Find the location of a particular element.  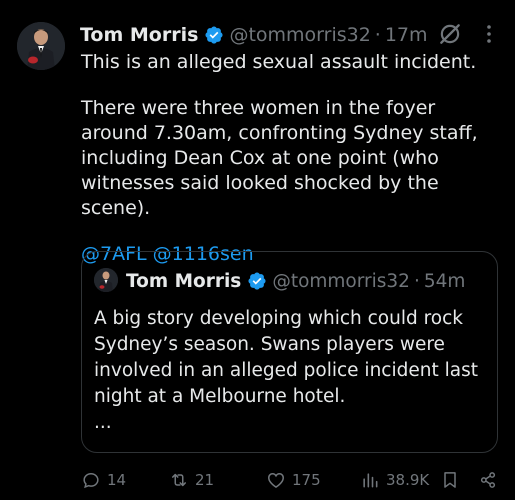

views-icon is located at coordinates (370, 480).